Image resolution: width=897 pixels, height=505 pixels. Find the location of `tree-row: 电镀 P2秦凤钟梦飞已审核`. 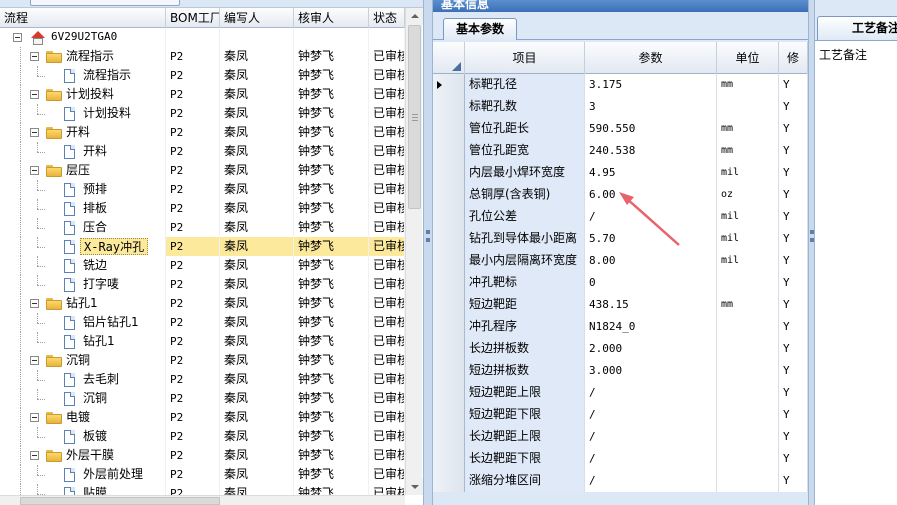

tree-row: 电镀 P2秦凤钟梦飞已审核 is located at coordinates (202, 417).